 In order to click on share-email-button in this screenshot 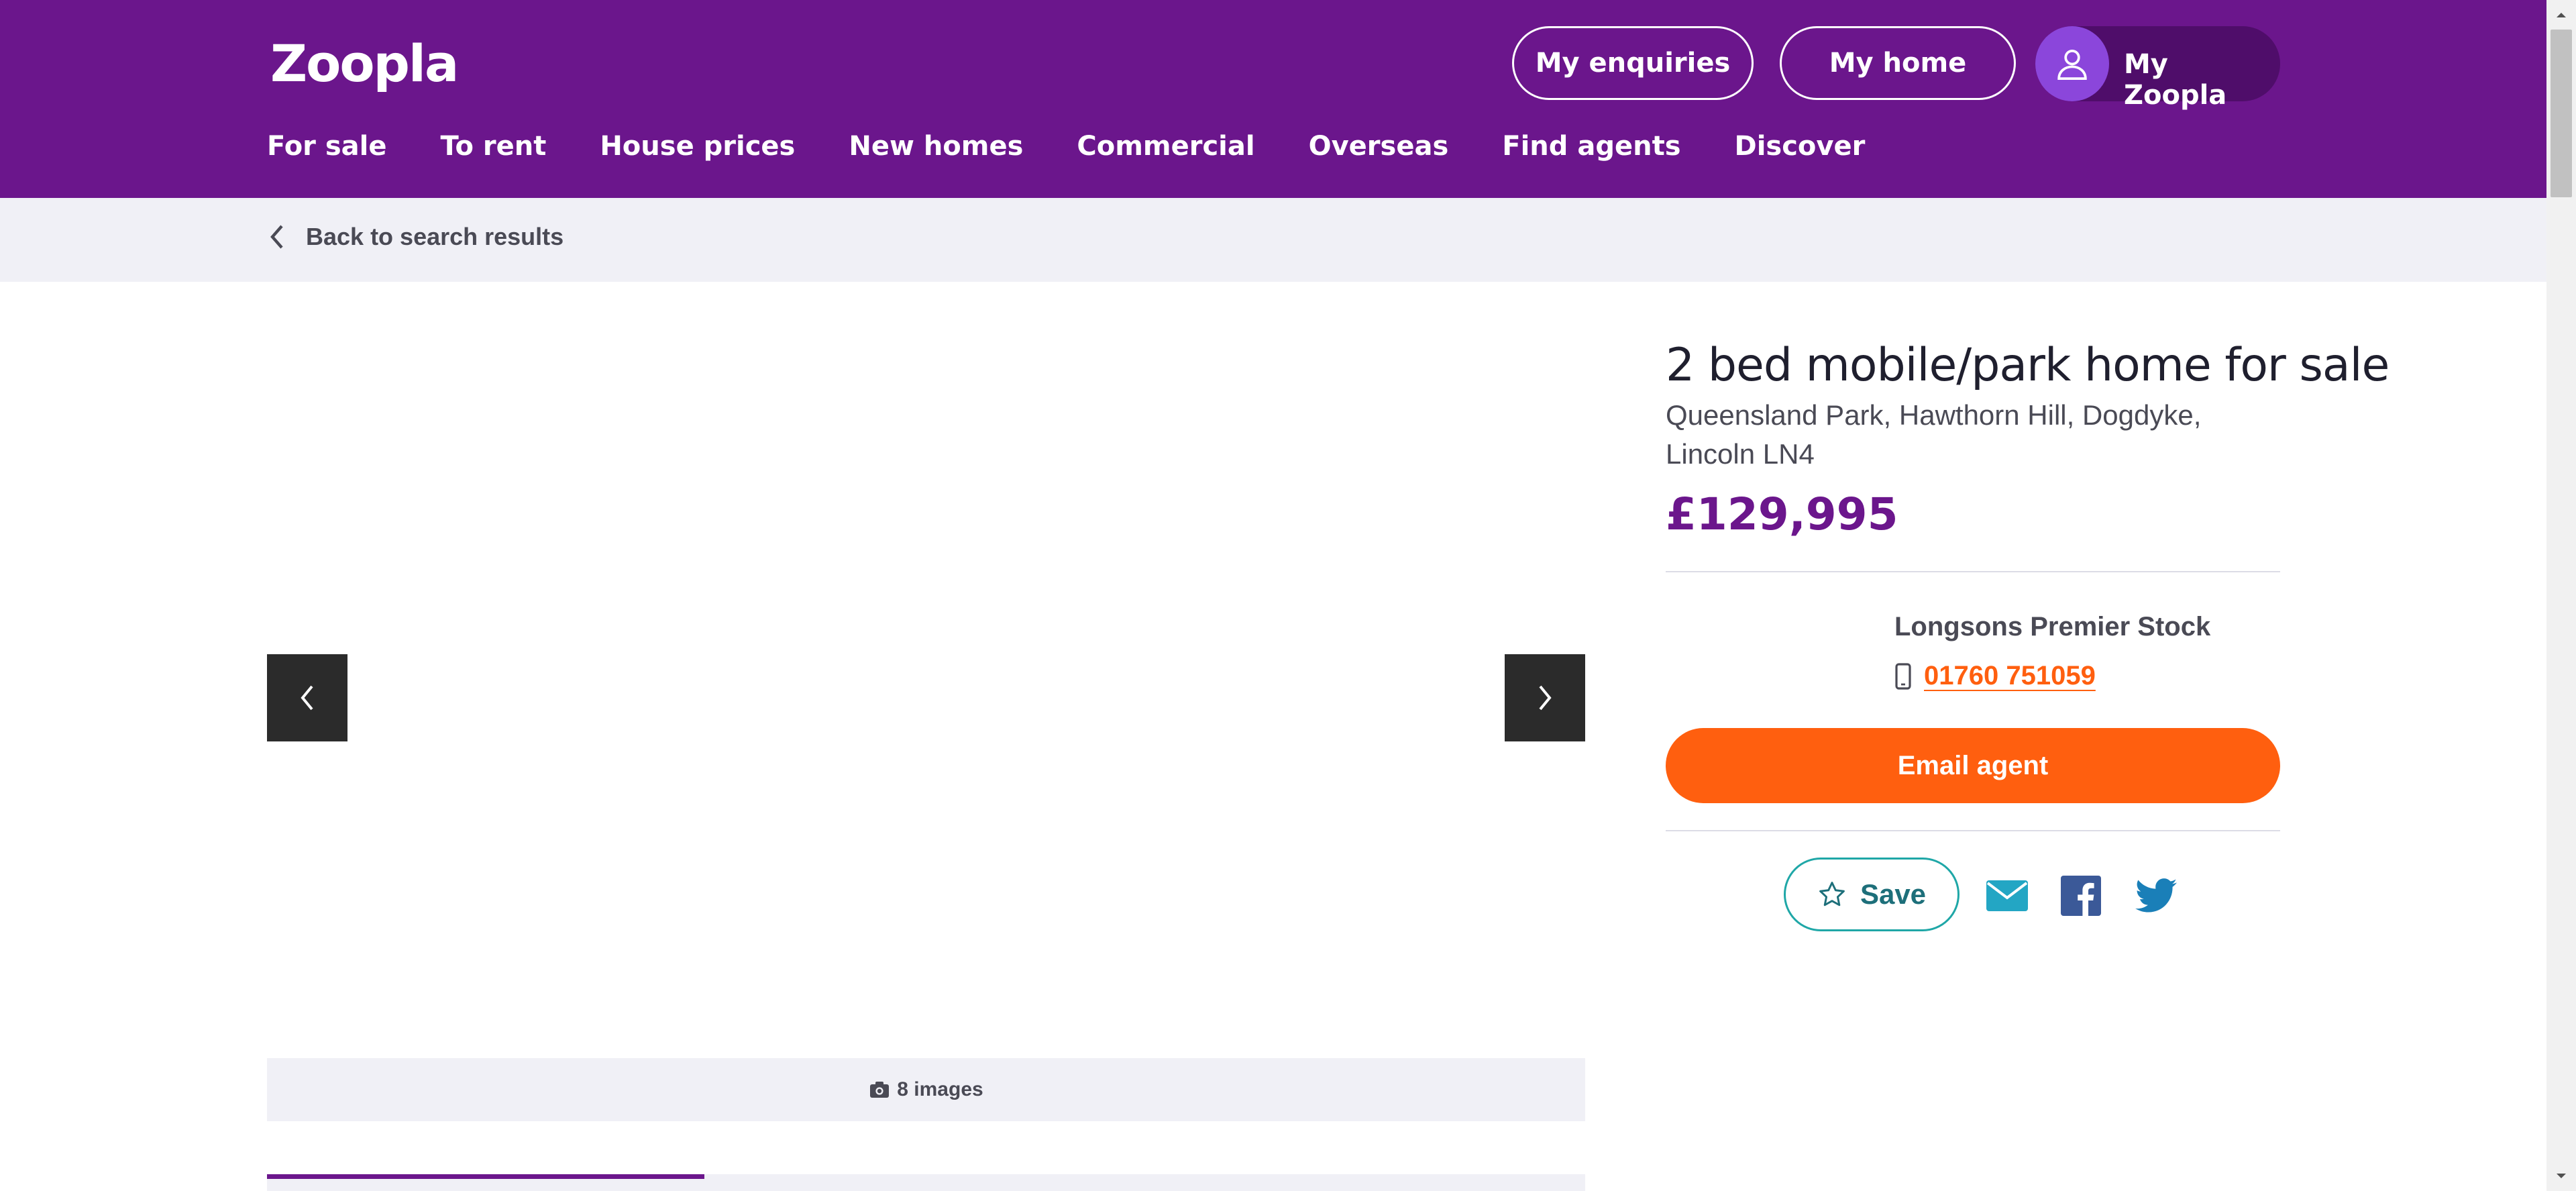, I will do `click(2007, 895)`.